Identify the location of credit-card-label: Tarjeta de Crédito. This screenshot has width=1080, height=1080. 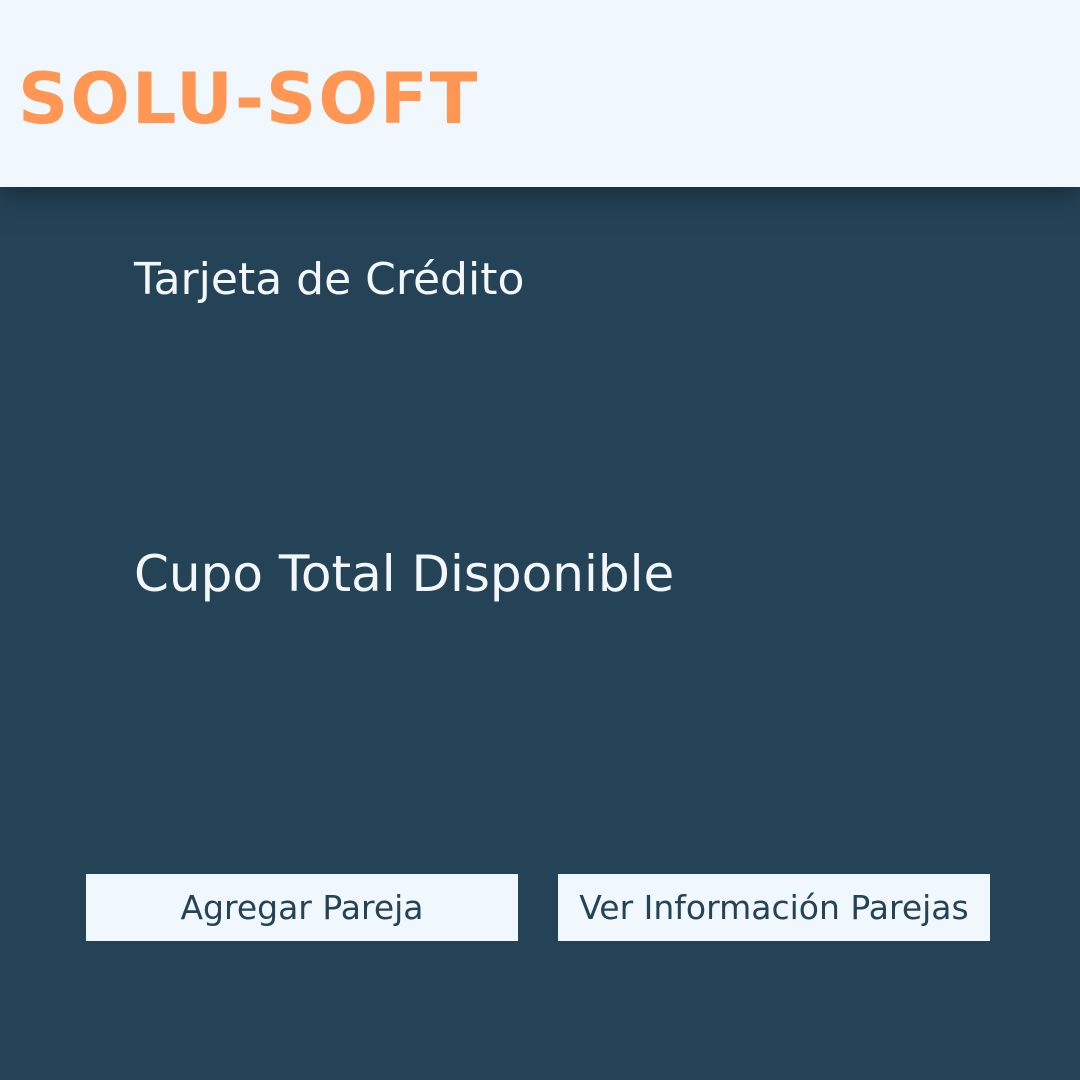
(329, 279).